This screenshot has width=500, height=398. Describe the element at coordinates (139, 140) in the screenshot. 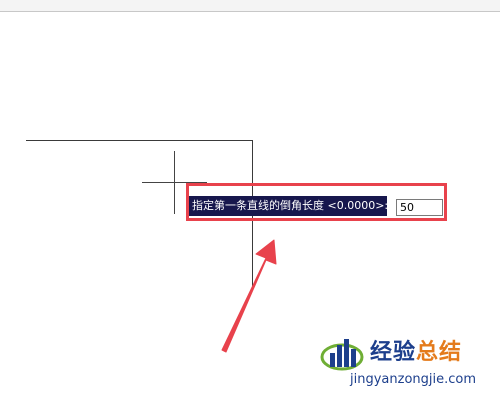

I see `drawing-line-horizontal` at that location.